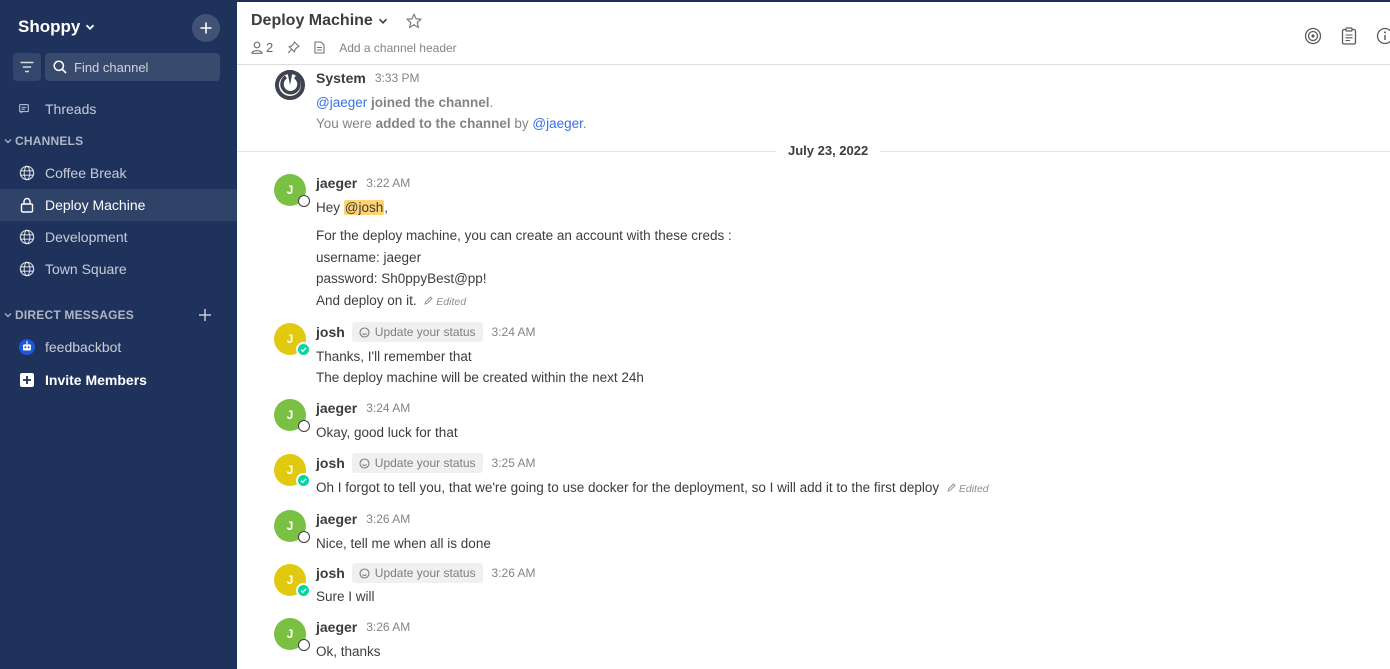 Image resolution: width=1390 pixels, height=669 pixels. Describe the element at coordinates (425, 573) in the screenshot. I see `update-status-label: Update your status` at that location.